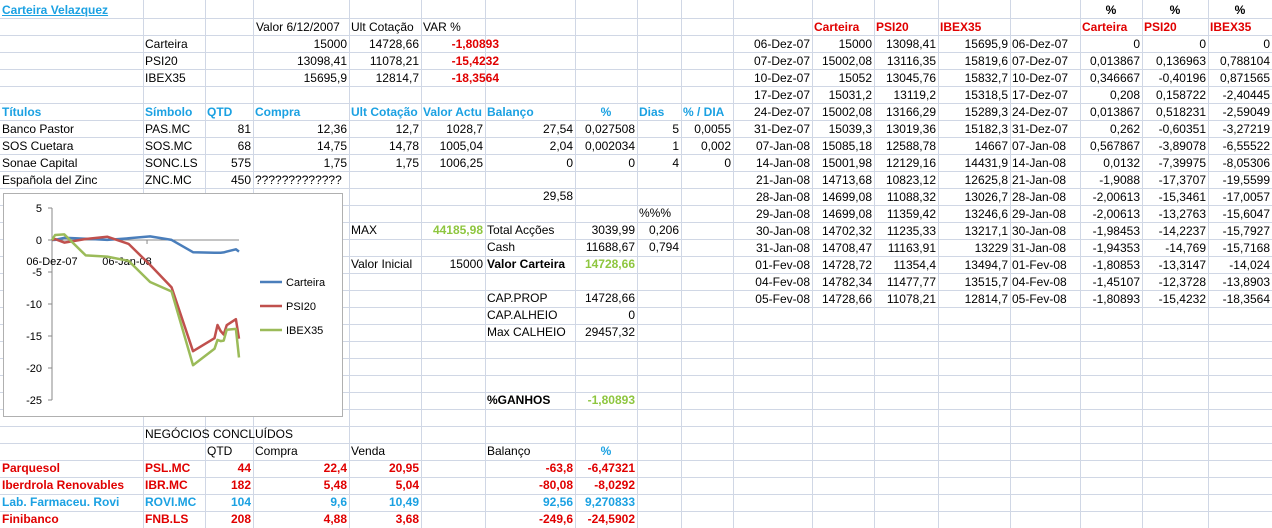  Describe the element at coordinates (1136, 44) in the screenshot. I see `history-pct-carteira: 0` at that location.